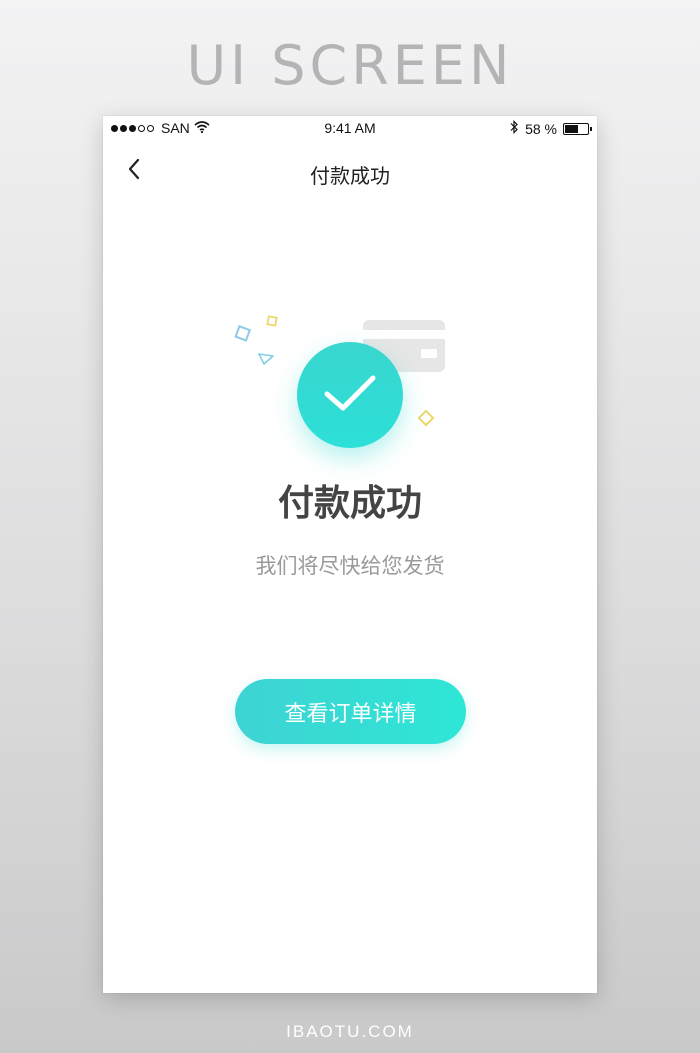 Image resolution: width=700 pixels, height=1053 pixels. Describe the element at coordinates (350, 128) in the screenshot. I see `status-bar: SAN 9:41 AM 58 %` at that location.